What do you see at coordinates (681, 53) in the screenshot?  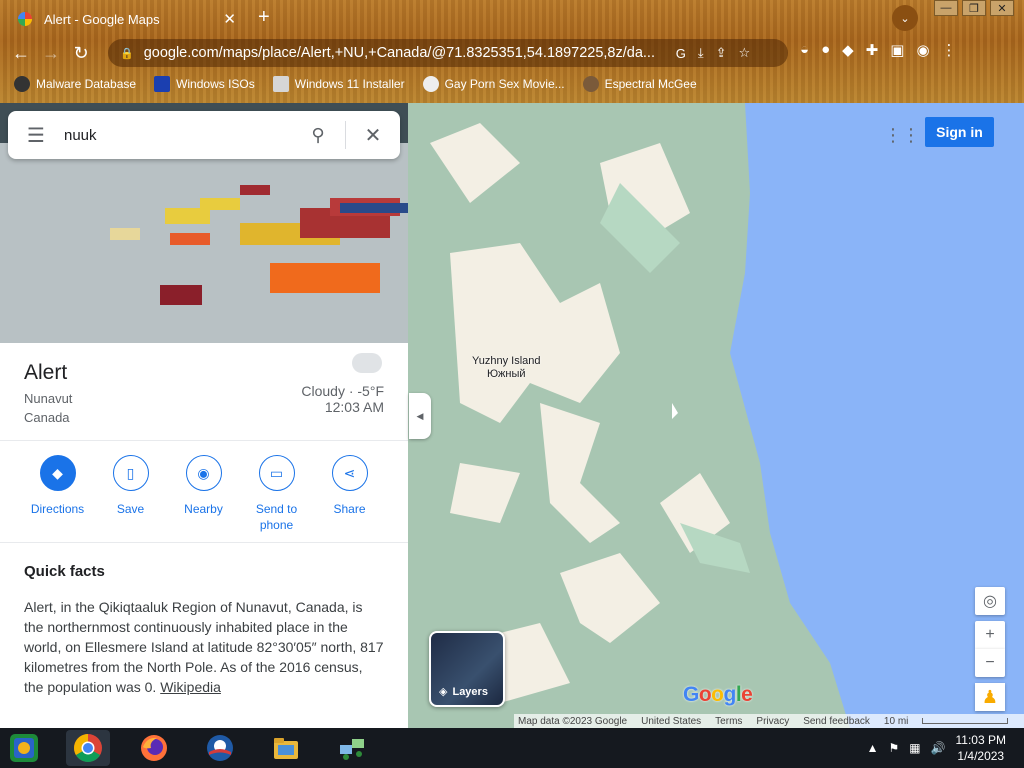 I see `google-lens-icon: G` at bounding box center [681, 53].